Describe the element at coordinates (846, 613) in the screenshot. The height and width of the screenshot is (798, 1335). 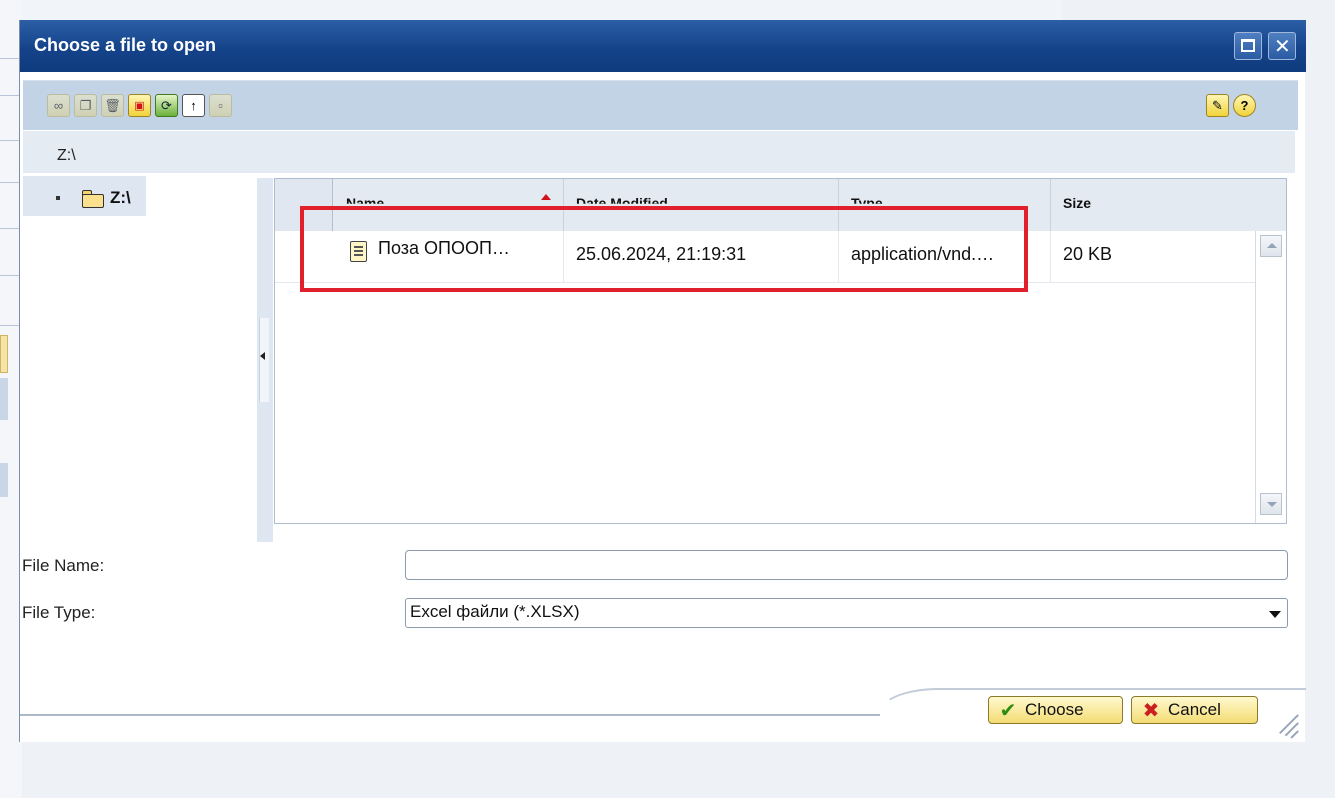
I see `file-type-select: Excel файли (*.XLSX)` at that location.